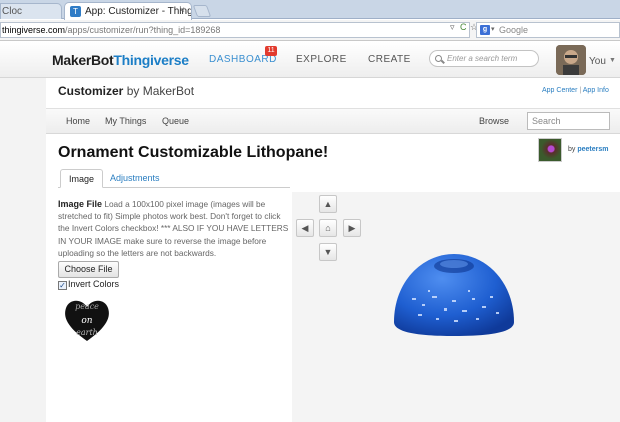 The image size is (620, 422). I want to click on logo-part-makerbot: MakerBot, so click(83, 60).